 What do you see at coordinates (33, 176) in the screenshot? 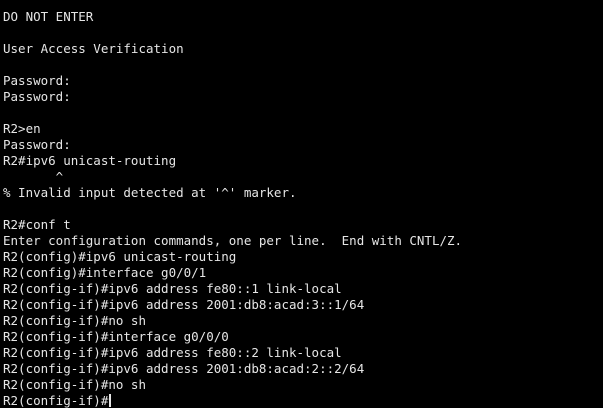
I see `terminal-line: ^` at bounding box center [33, 176].